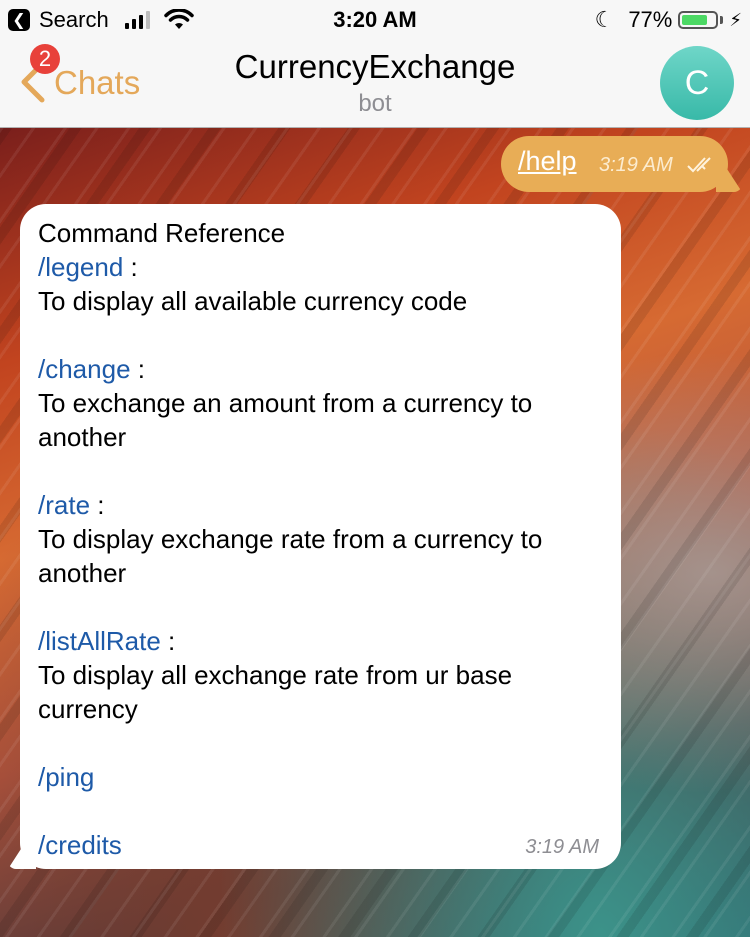  What do you see at coordinates (699, 165) in the screenshot?
I see `double-check-read-icon` at bounding box center [699, 165].